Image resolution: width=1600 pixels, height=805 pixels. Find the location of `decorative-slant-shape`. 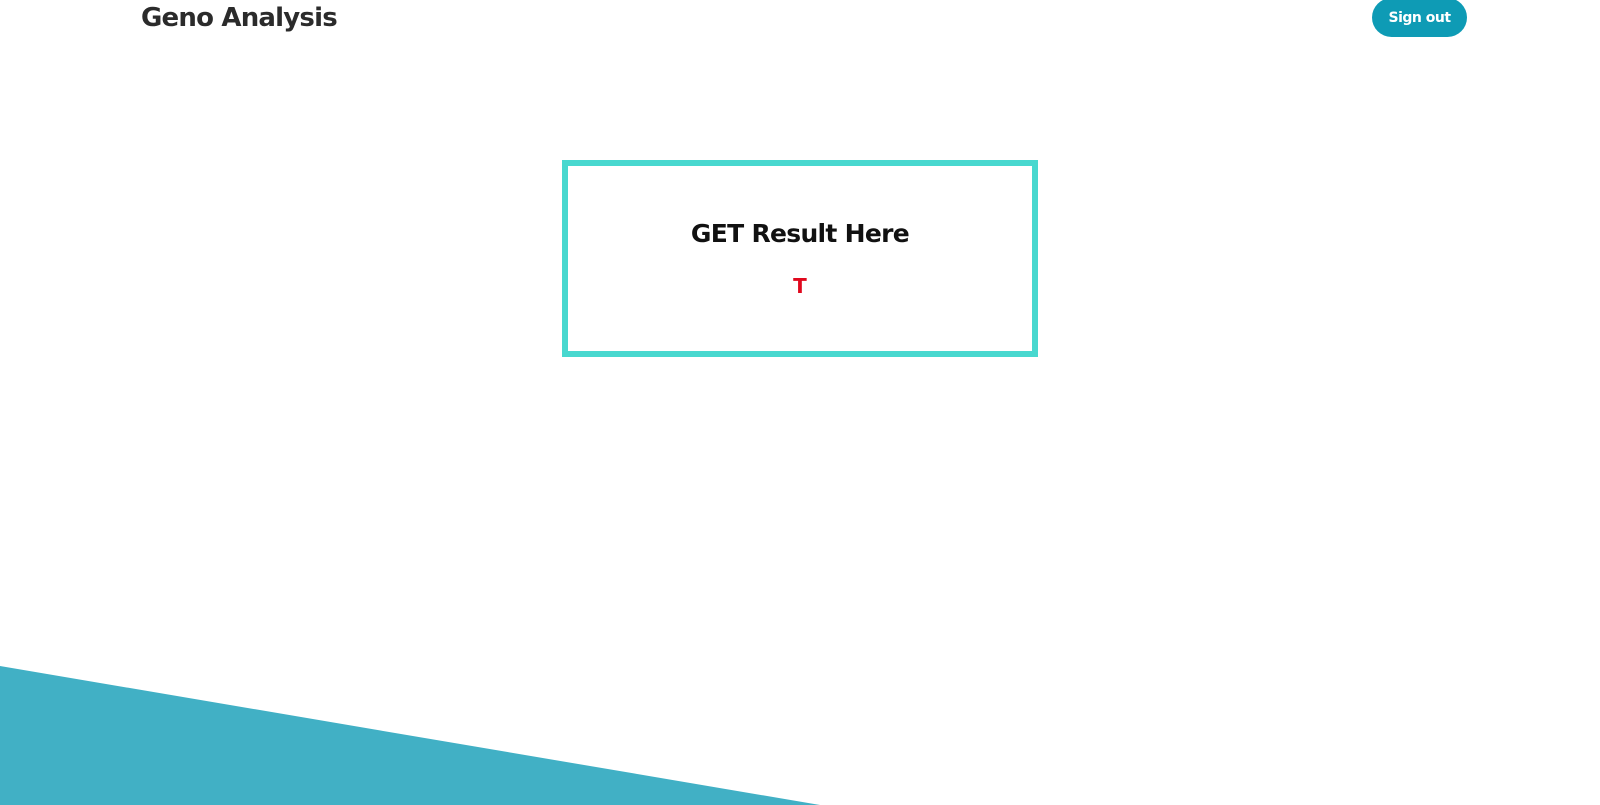

decorative-slant-shape is located at coordinates (410, 735).